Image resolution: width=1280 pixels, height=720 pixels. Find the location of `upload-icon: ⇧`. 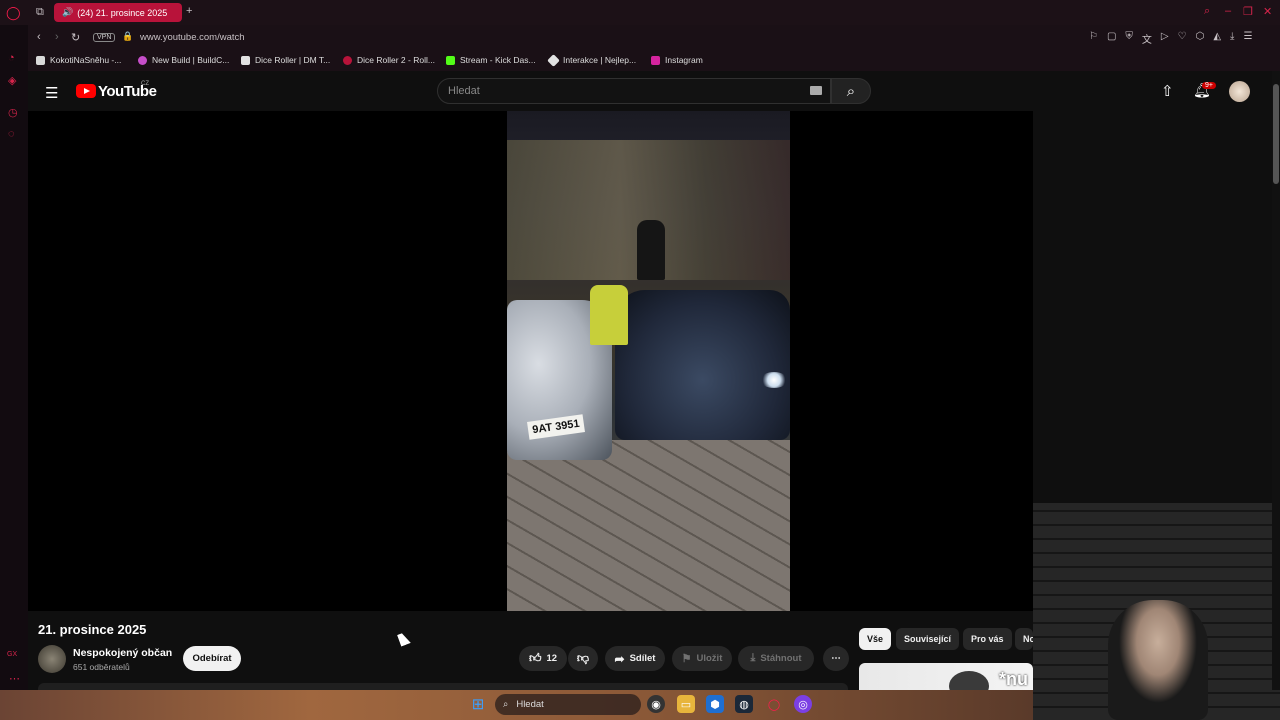

upload-icon: ⇧ is located at coordinates (1167, 91).